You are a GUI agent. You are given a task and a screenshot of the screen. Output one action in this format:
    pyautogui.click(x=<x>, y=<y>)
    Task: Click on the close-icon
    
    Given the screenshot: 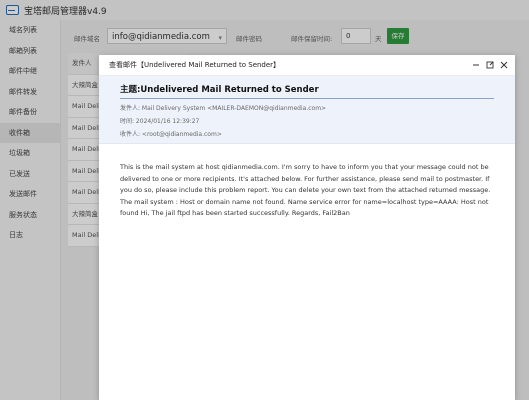 What is the action you would take?
    pyautogui.click(x=504, y=65)
    